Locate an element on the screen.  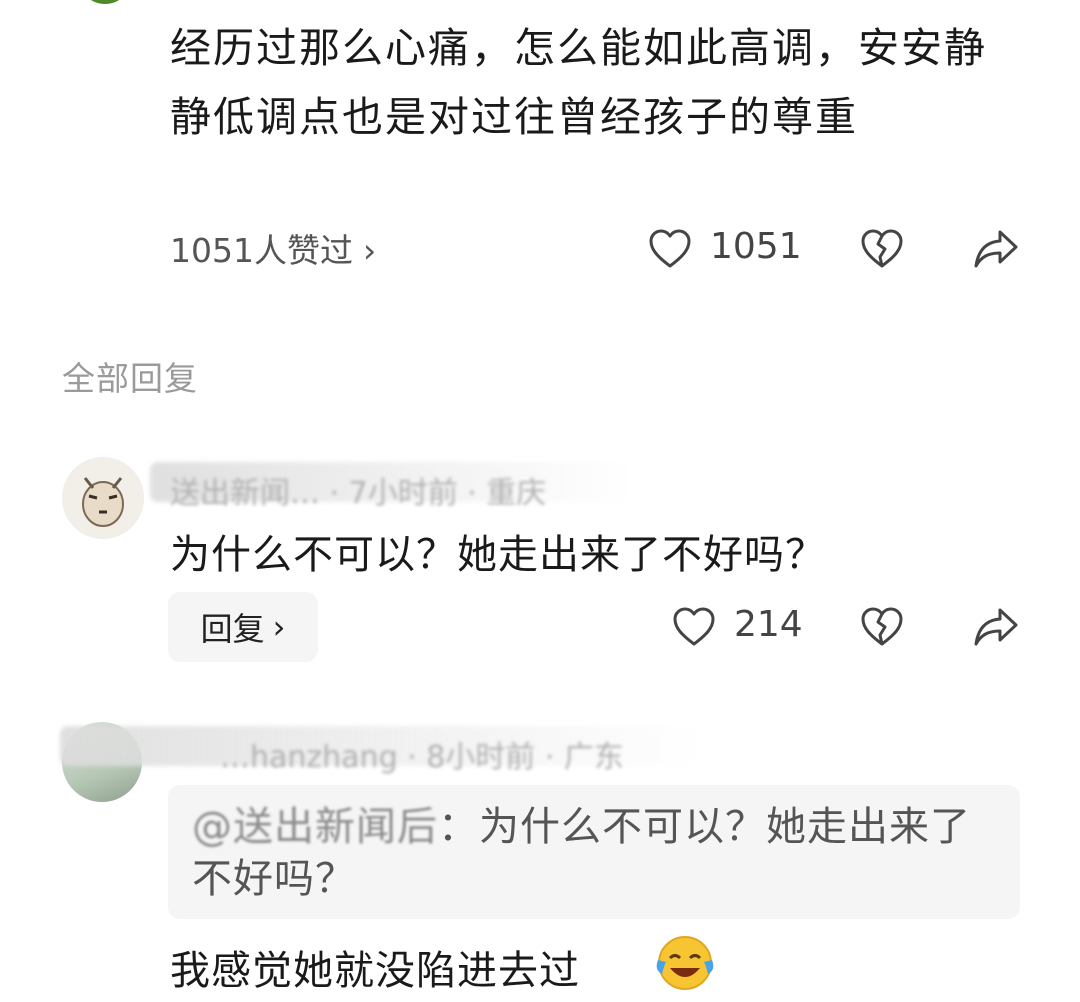
reply-button: 回复 › is located at coordinates (243, 627).